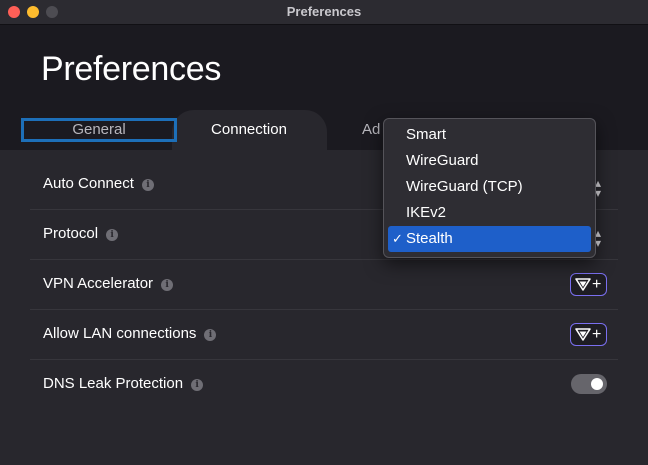  Describe the element at coordinates (131, 69) in the screenshot. I see `page-title: Preferences` at that location.